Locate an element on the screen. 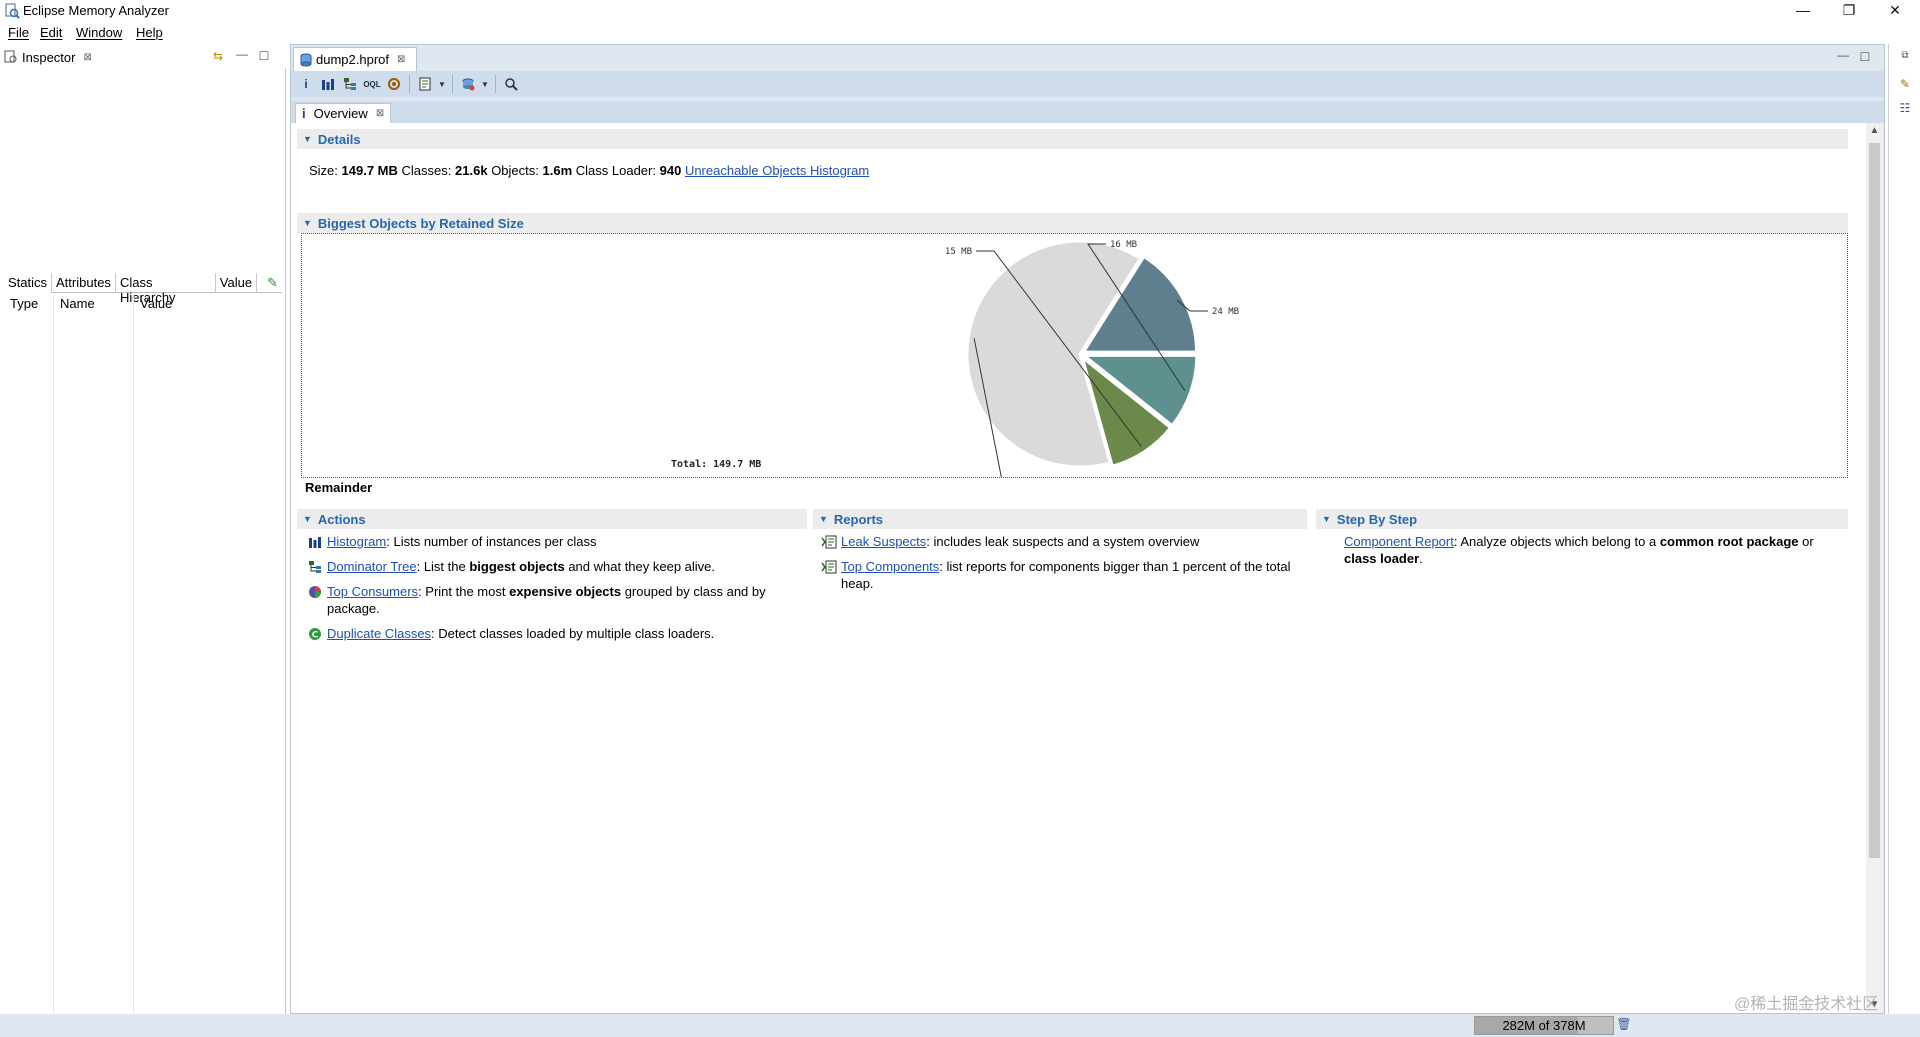  menu-help: Help is located at coordinates (149, 32).